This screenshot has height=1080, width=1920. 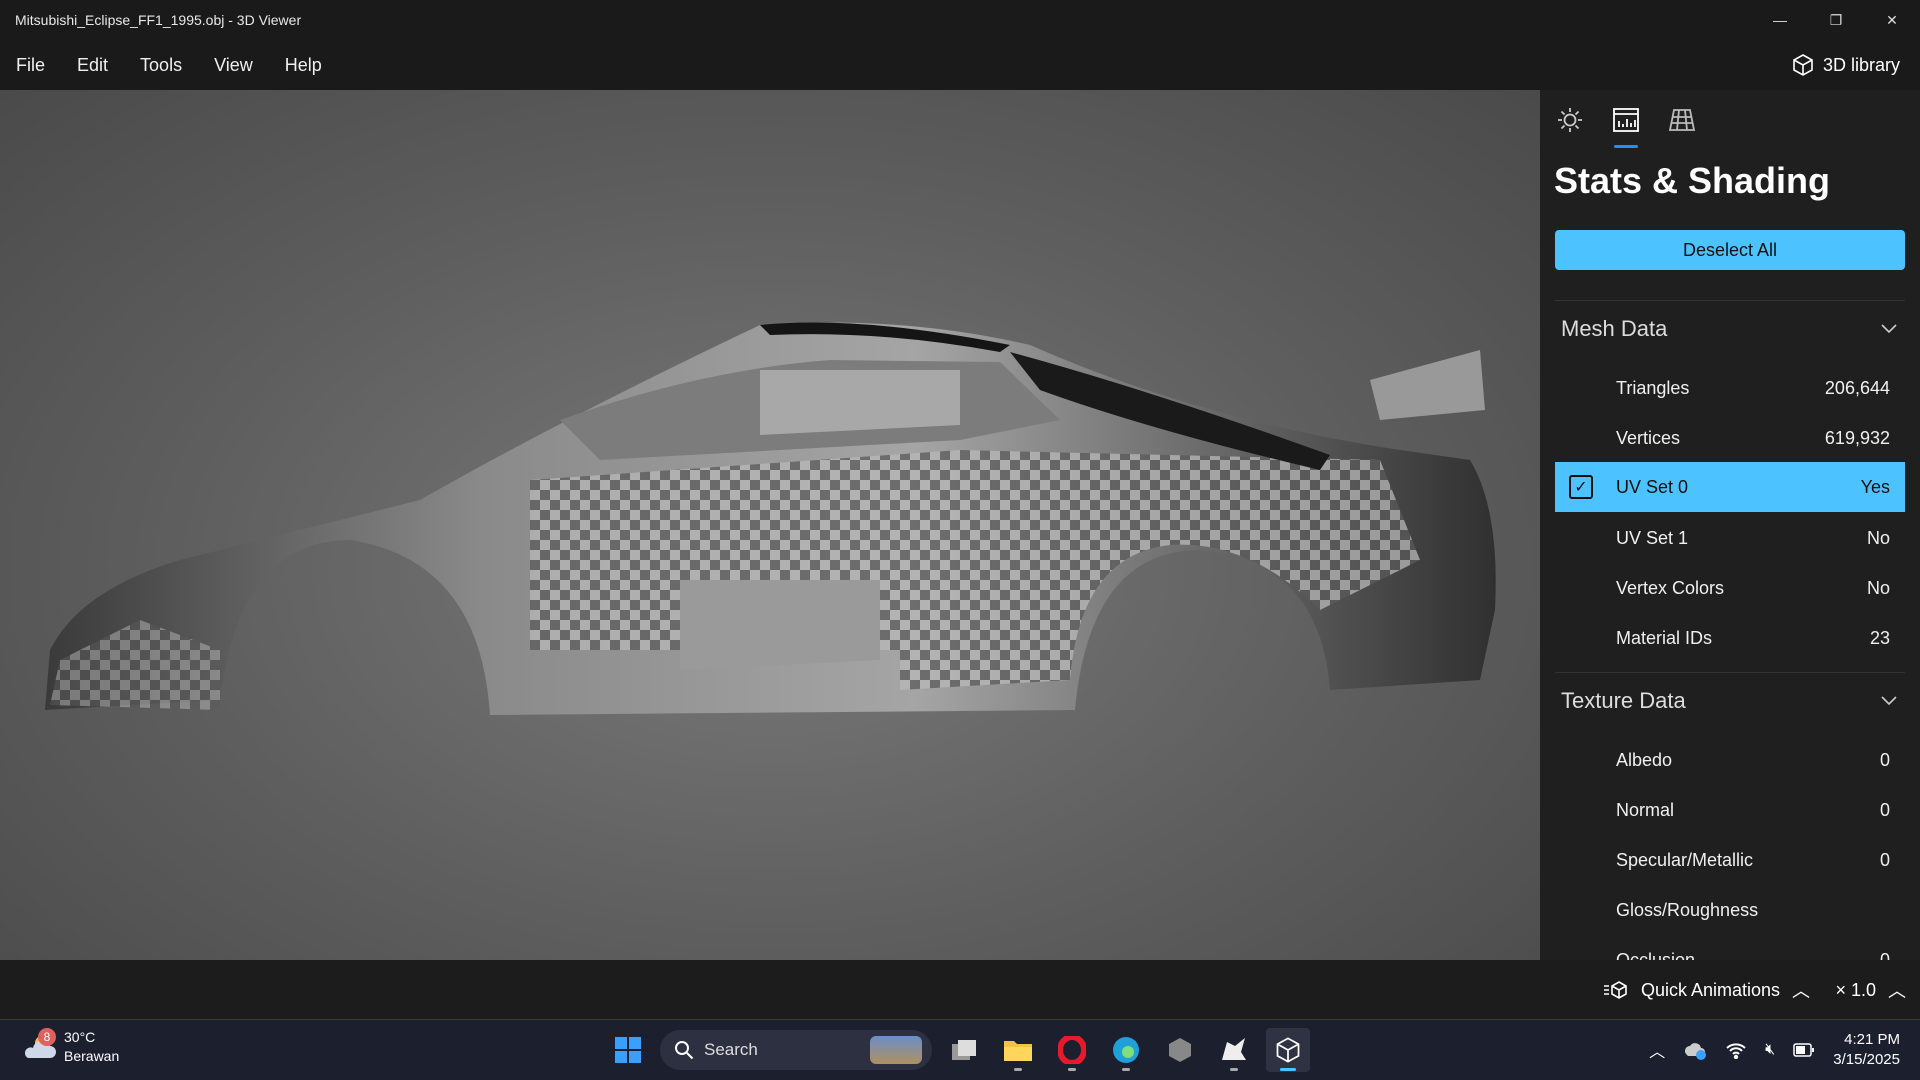 I want to click on menu-tools: Tools, so click(x=161, y=65).